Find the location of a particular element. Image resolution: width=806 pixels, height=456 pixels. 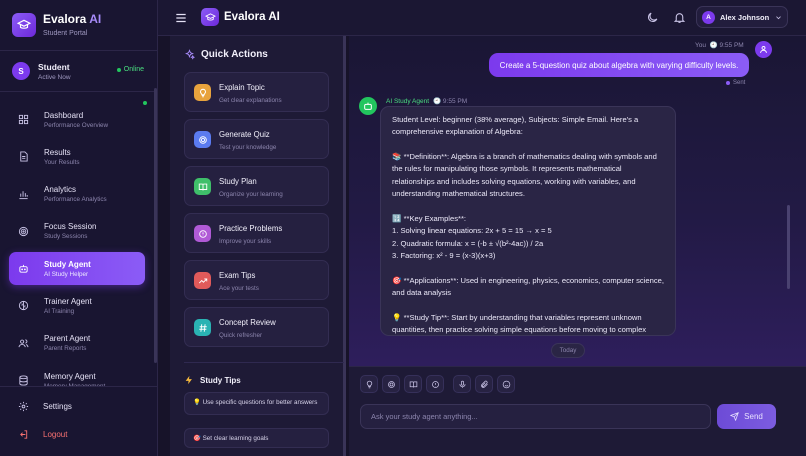

hash-icon is located at coordinates (202, 327).